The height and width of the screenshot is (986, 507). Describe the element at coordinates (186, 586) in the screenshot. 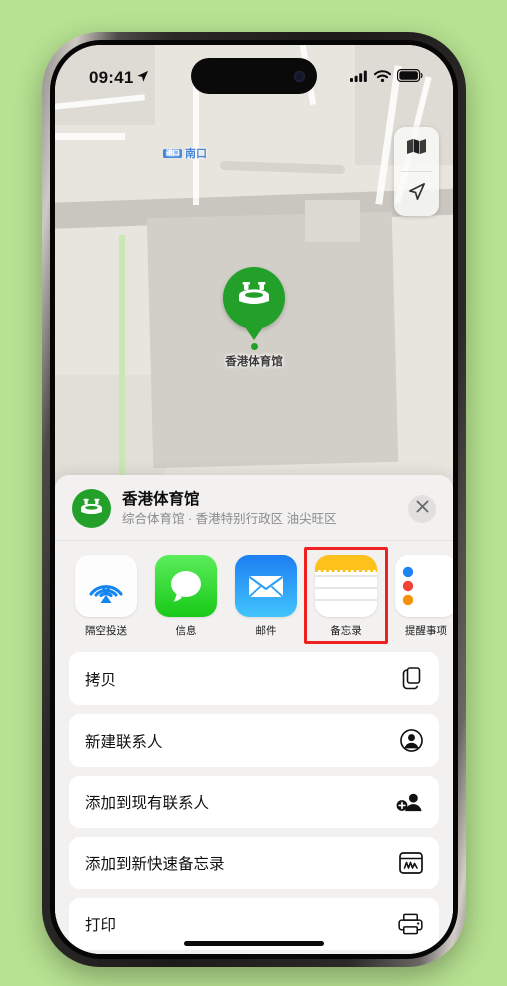

I see `messages-icon` at that location.